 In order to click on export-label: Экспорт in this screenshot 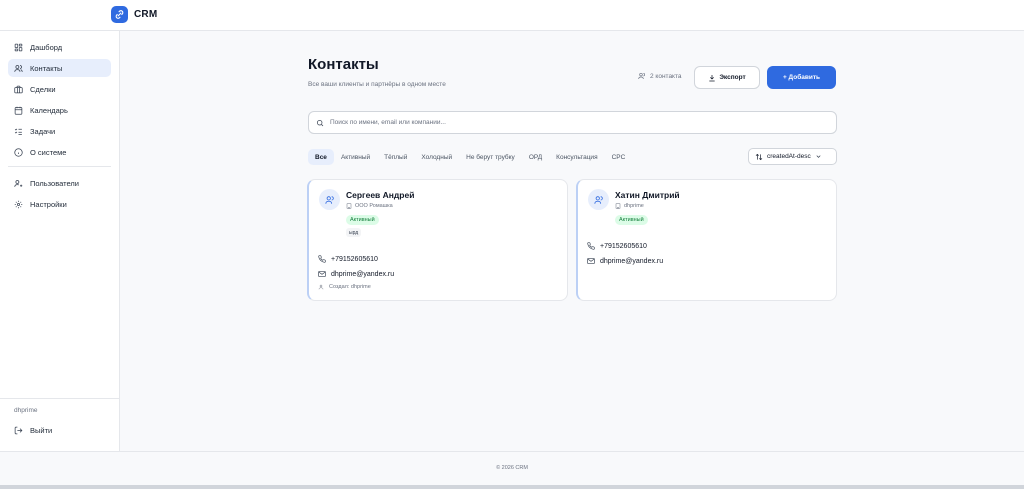, I will do `click(732, 77)`.